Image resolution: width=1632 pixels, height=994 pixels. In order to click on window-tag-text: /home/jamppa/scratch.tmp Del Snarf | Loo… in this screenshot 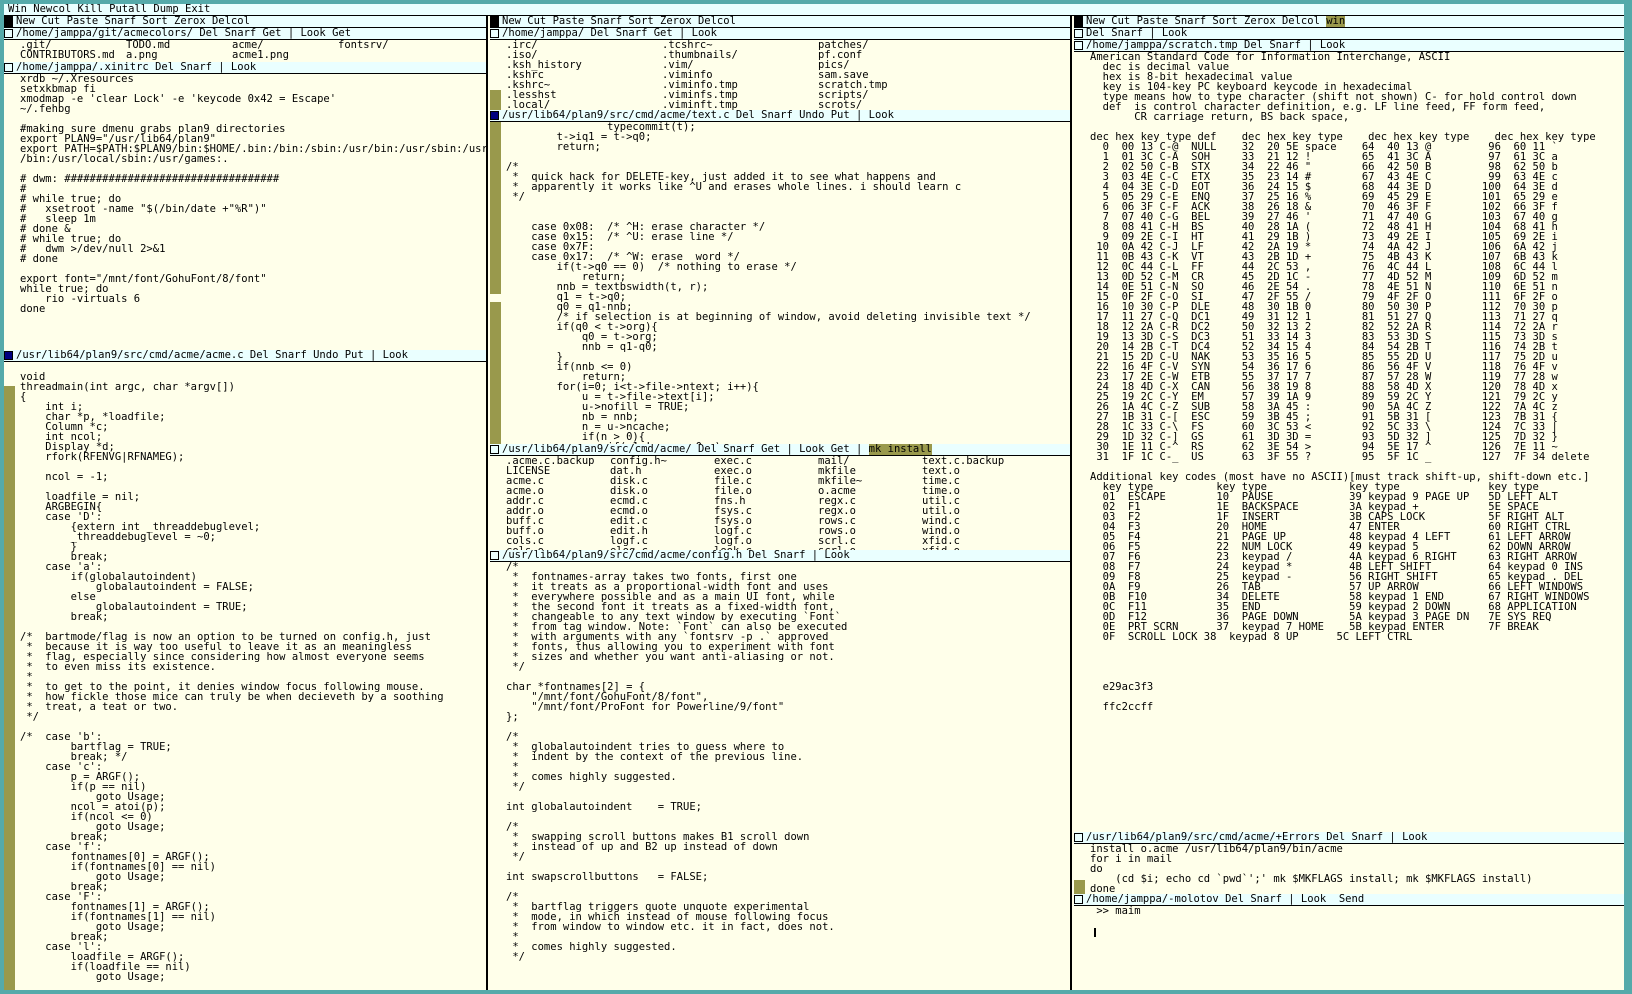, I will do `click(1215, 45)`.